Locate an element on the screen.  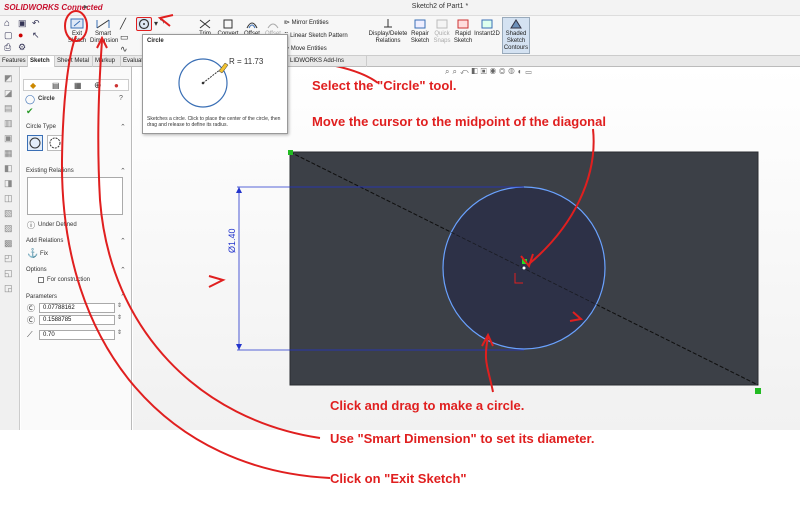
annotation-select-circle: Select the "Circle" tool. is located at coordinates (384, 85).